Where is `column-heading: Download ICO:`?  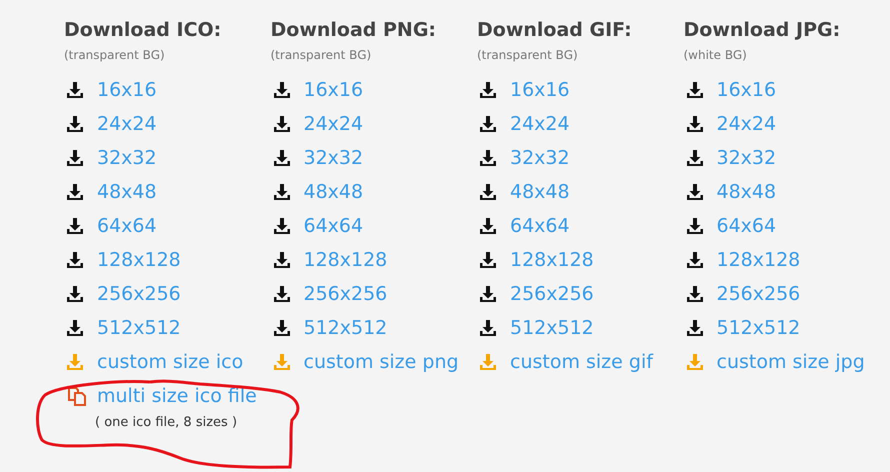
column-heading: Download ICO: is located at coordinates (143, 30).